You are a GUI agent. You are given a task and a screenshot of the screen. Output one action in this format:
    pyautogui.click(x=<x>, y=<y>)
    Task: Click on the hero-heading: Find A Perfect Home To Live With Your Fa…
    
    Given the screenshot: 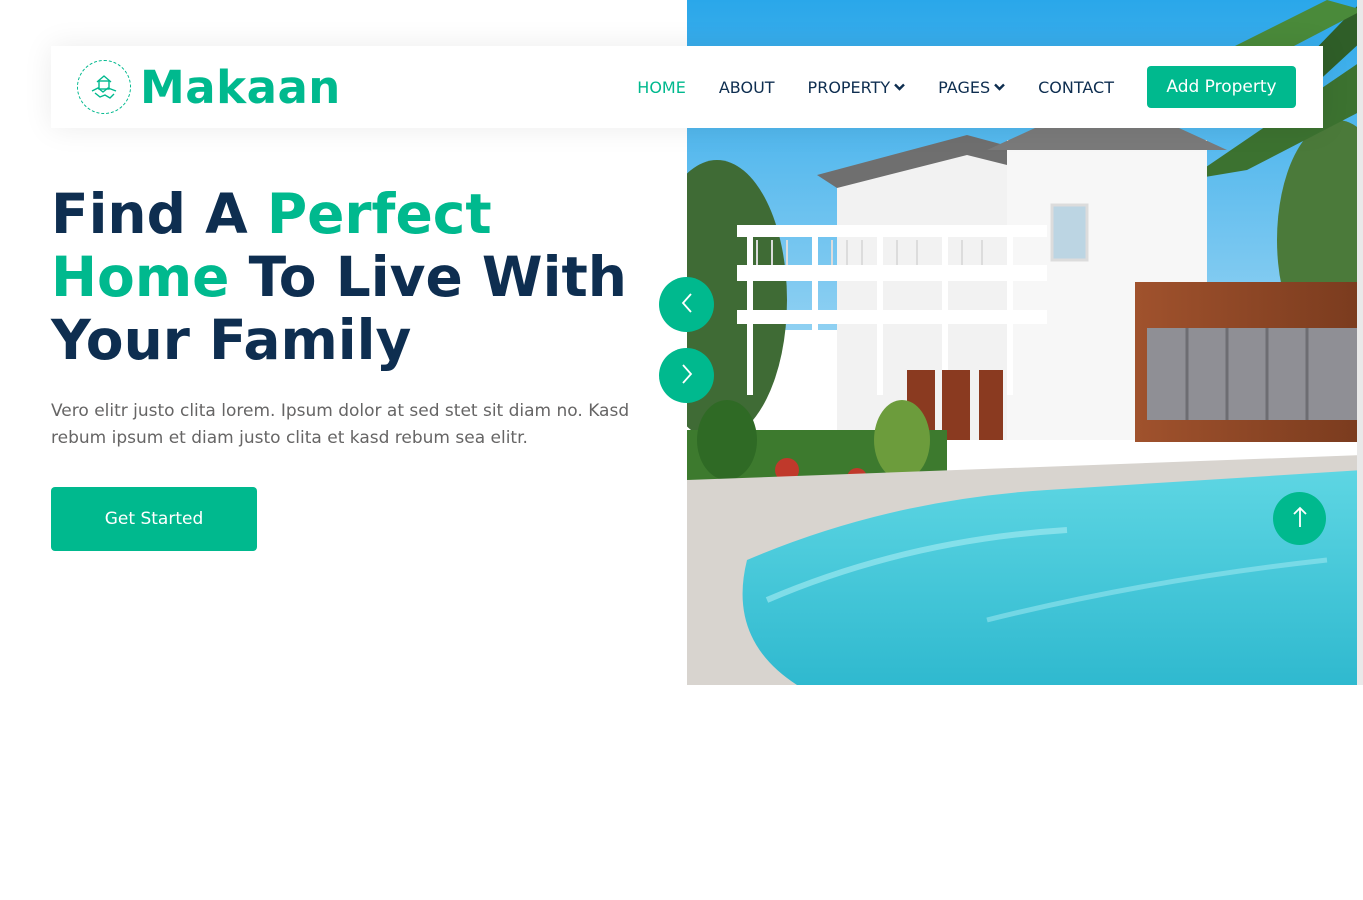 What is the action you would take?
    pyautogui.click(x=351, y=277)
    